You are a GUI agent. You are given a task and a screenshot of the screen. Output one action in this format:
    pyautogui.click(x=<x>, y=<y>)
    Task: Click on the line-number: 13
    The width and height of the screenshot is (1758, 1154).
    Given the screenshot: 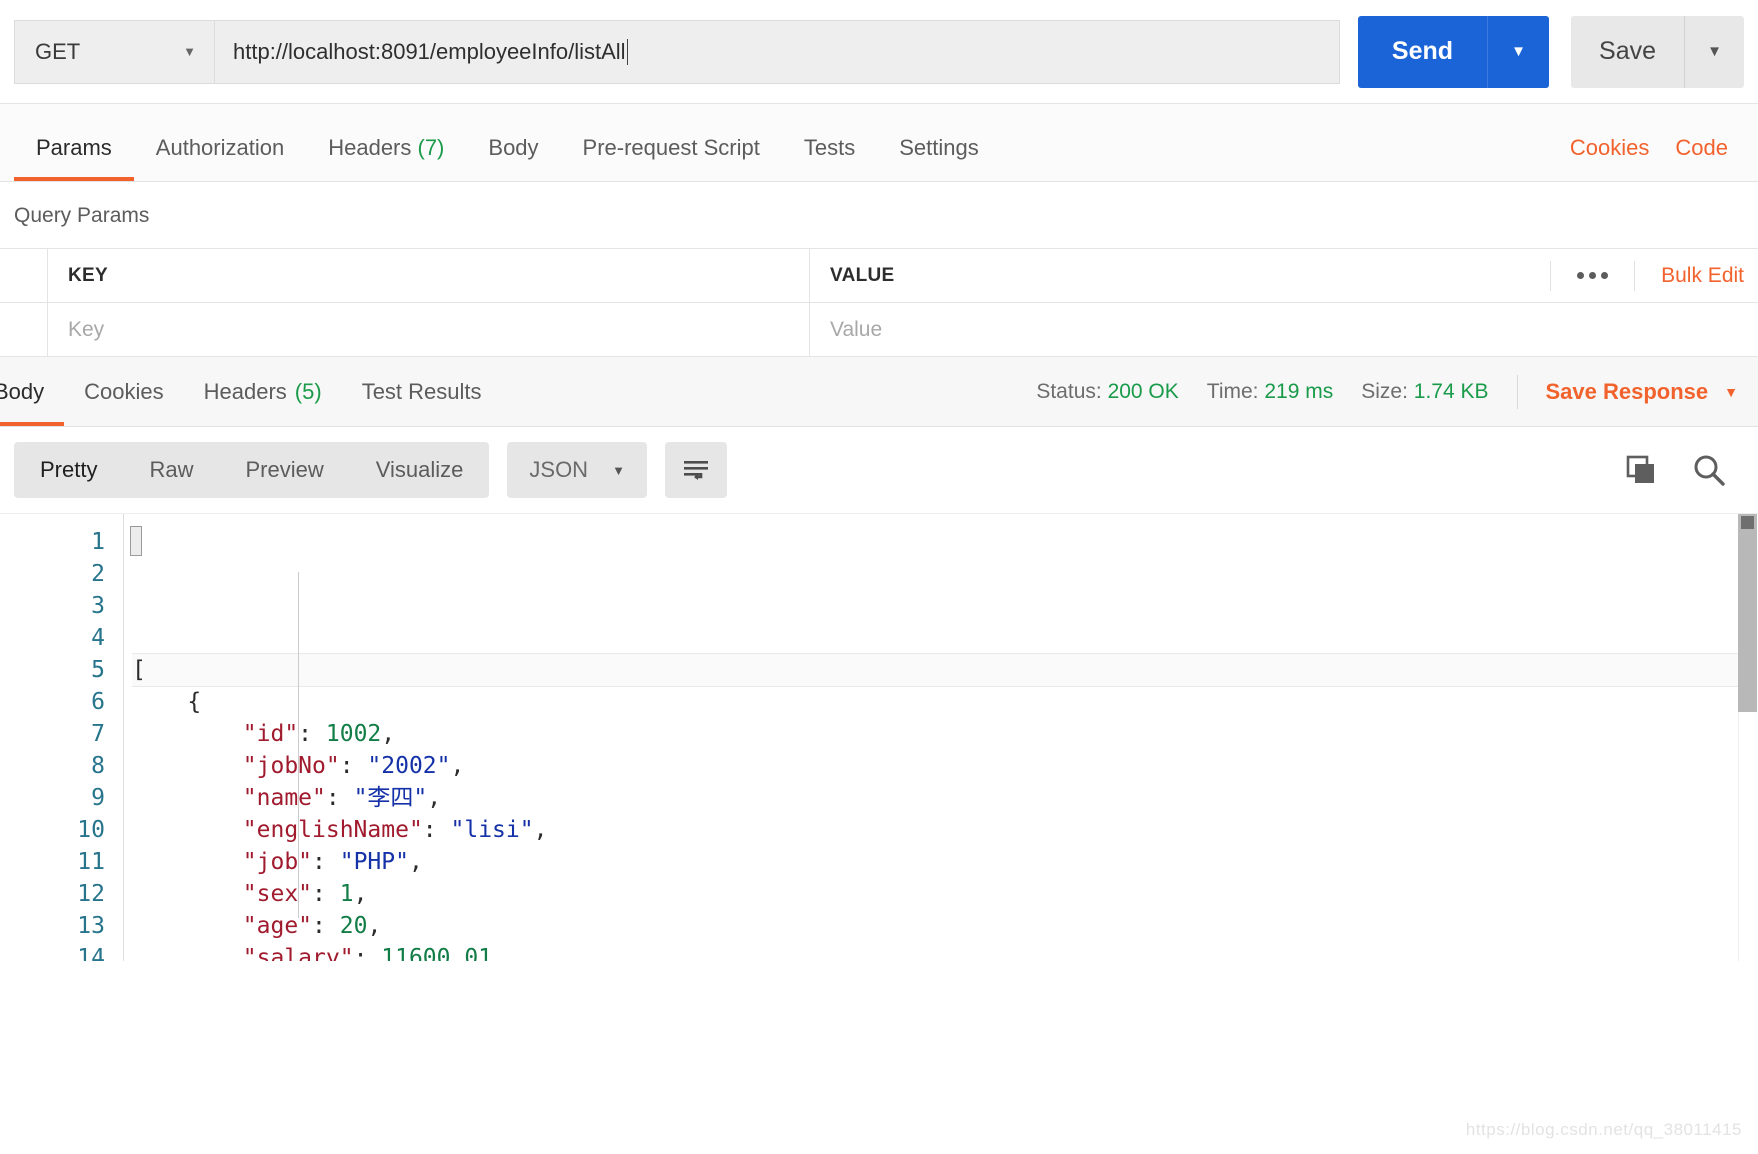 What is the action you would take?
    pyautogui.click(x=91, y=926)
    